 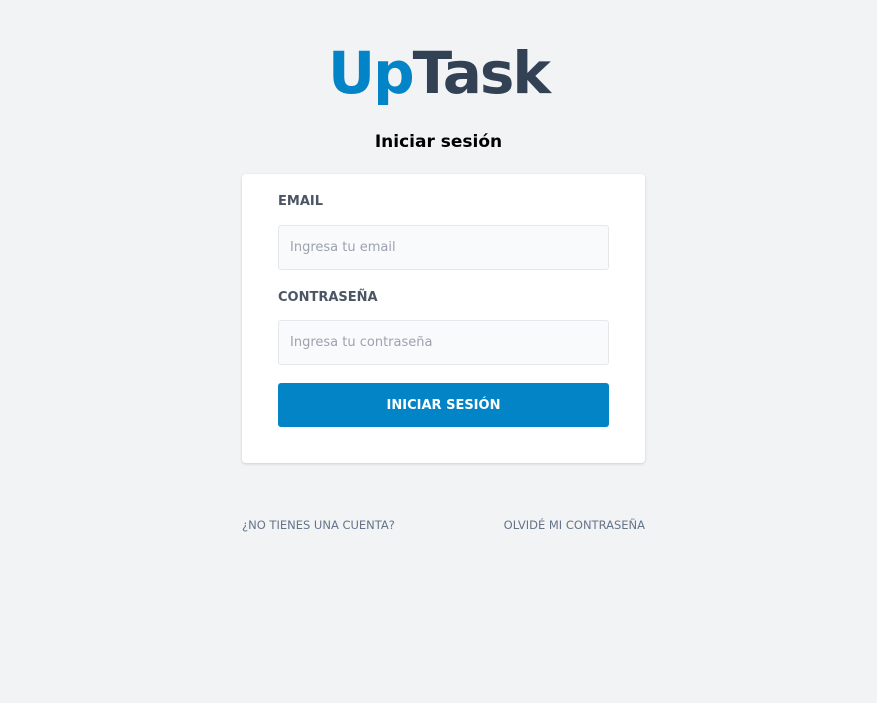 I want to click on register-link: ¿NO TIENES UNA CUENTA?, so click(x=318, y=525).